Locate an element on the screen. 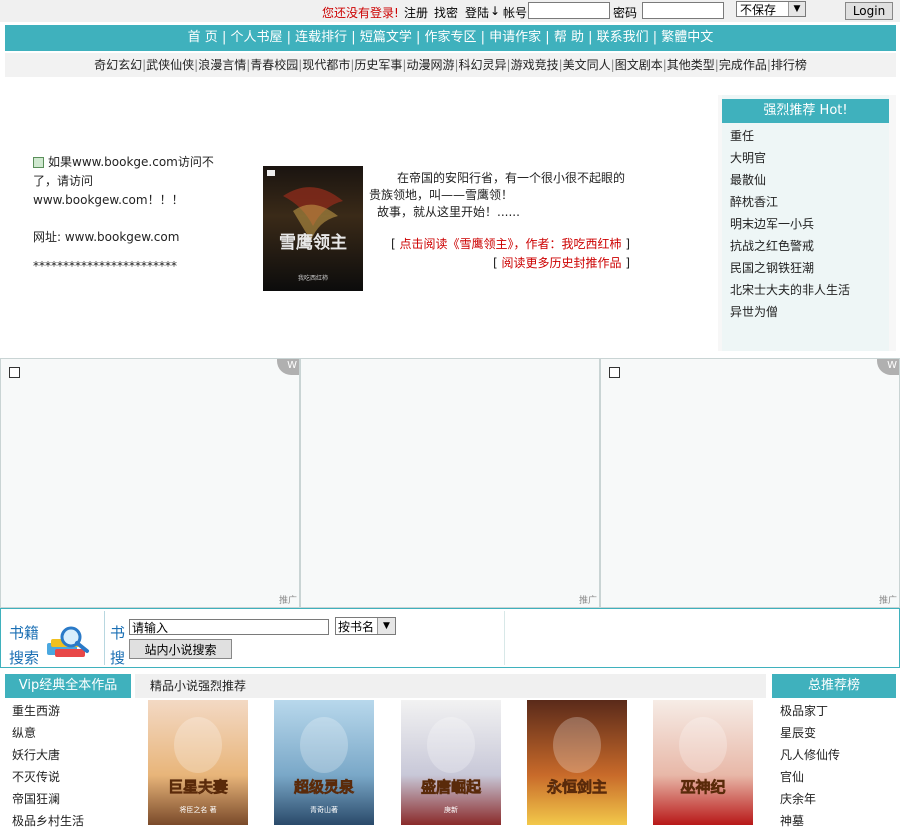 This screenshot has height=832, width=900. recommend-book-cover: 永恒剑主 is located at coordinates (577, 762).